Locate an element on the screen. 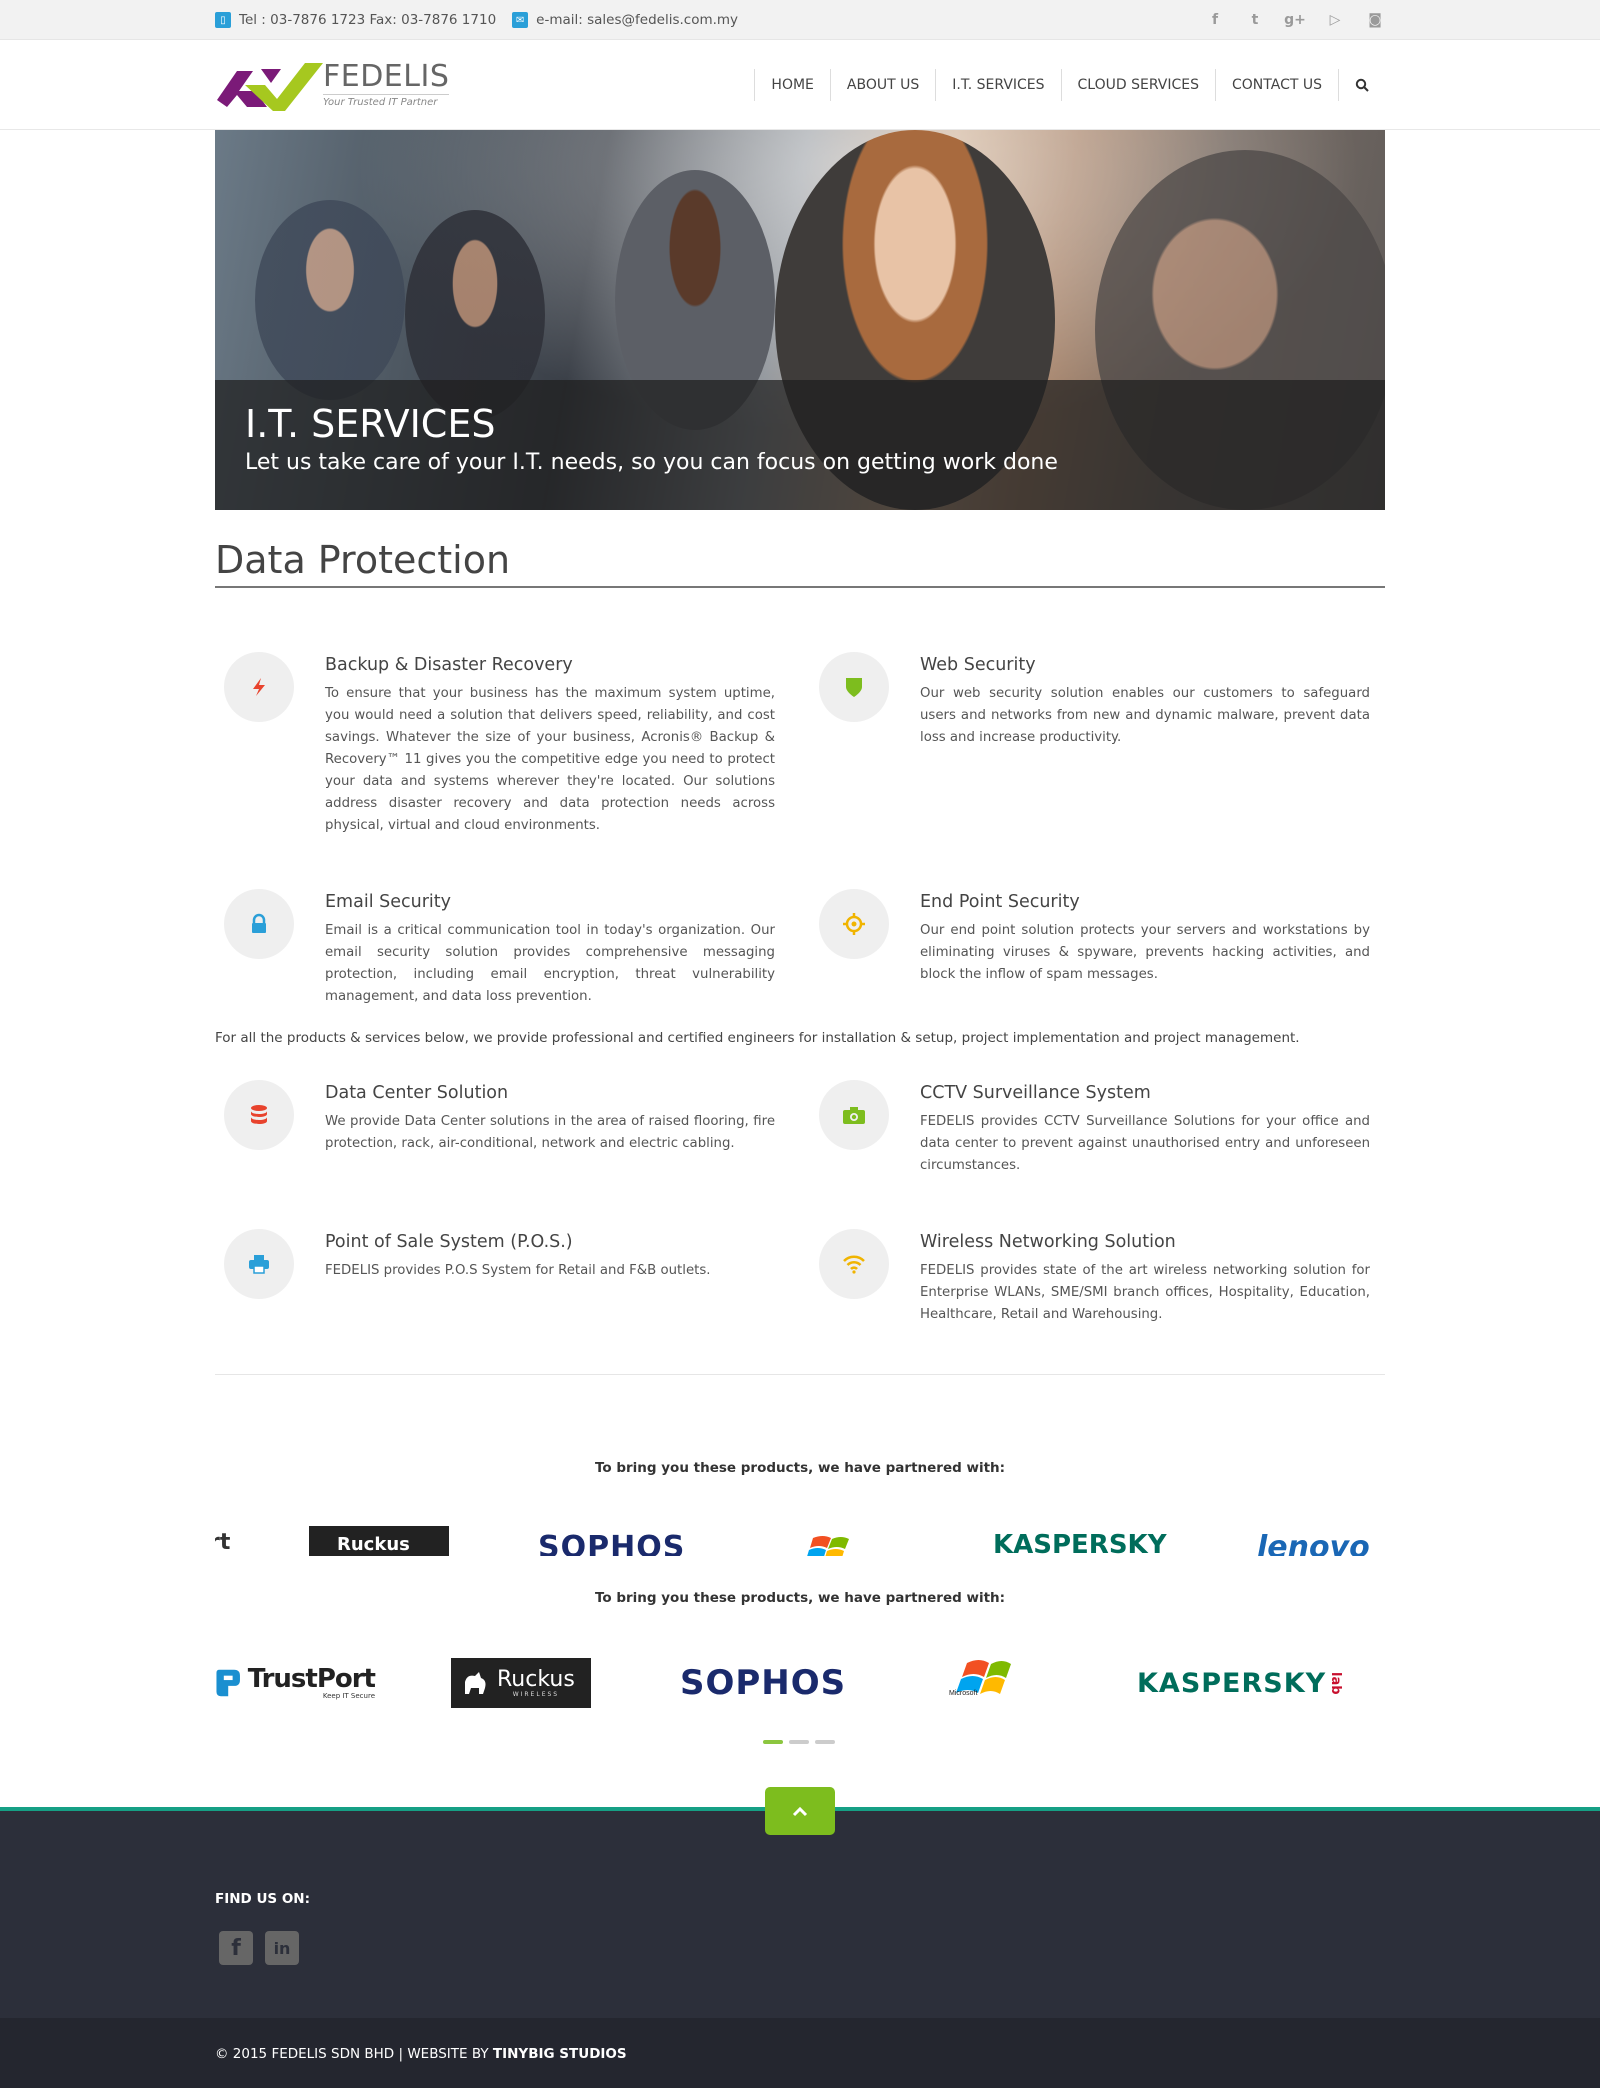 This screenshot has height=2088, width=1600. instagram-icon: ◙ is located at coordinates (1375, 20).